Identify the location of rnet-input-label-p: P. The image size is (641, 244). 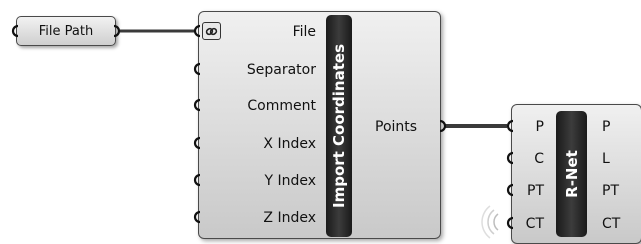
(539, 127).